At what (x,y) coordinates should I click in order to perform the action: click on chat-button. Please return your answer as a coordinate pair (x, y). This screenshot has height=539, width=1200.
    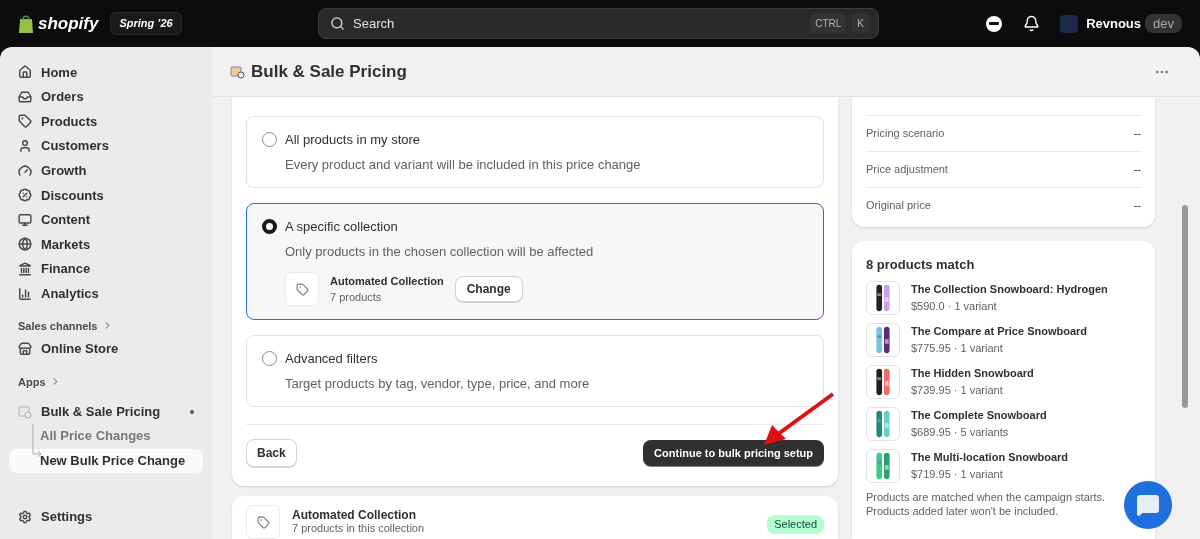
    Looking at the image, I should click on (1148, 505).